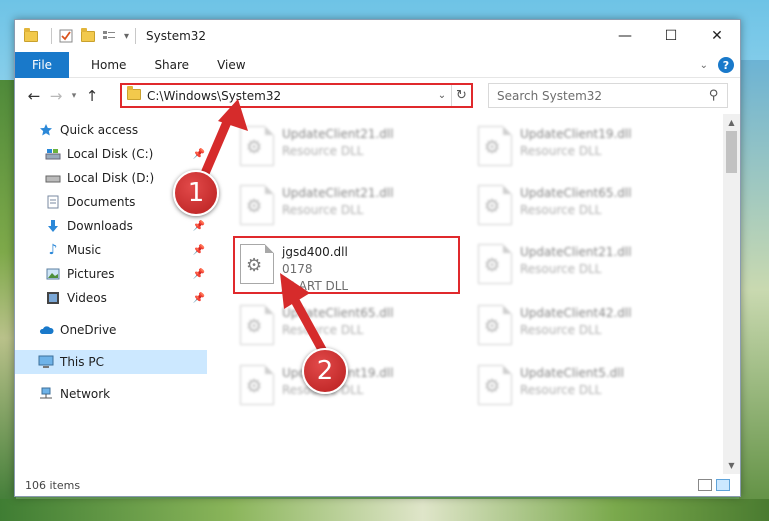 The width and height of the screenshot is (769, 521). I want to click on file-tile: ⚙ UpdateClient19.dll Resource DLL, so click(582, 149).